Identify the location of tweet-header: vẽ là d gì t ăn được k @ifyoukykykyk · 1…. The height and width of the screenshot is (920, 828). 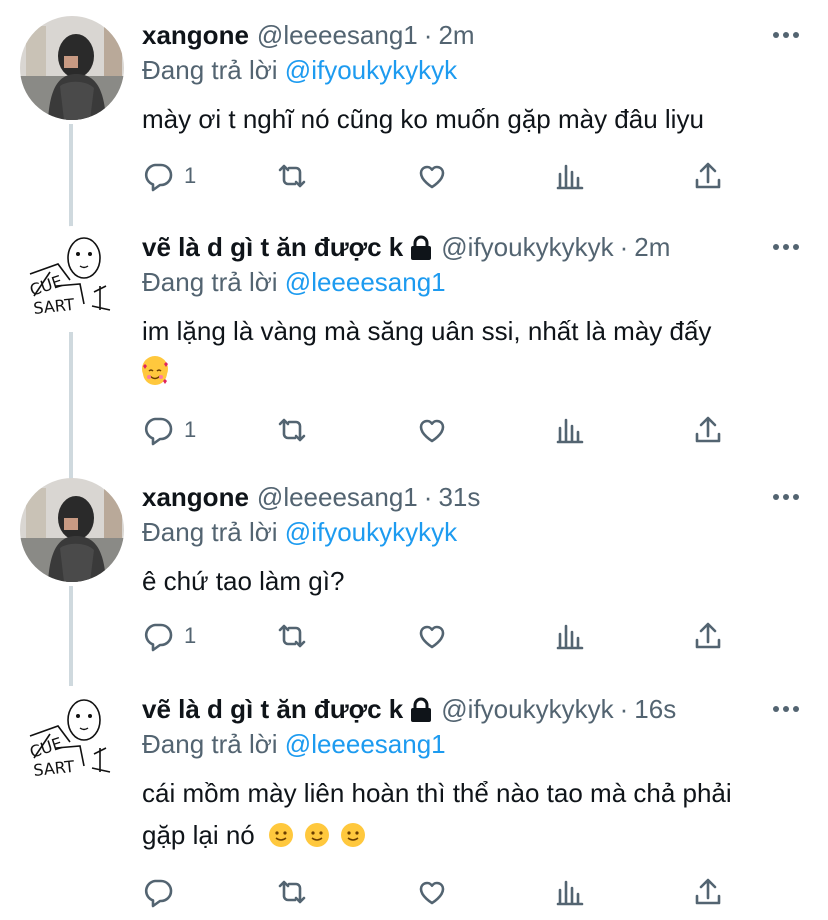
(409, 709).